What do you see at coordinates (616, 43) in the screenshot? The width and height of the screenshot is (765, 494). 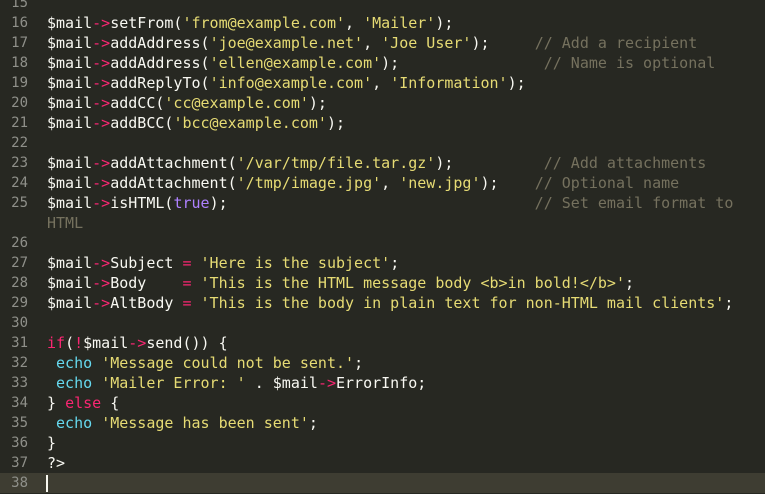 I see `comment-token: // Add a recipient` at bounding box center [616, 43].